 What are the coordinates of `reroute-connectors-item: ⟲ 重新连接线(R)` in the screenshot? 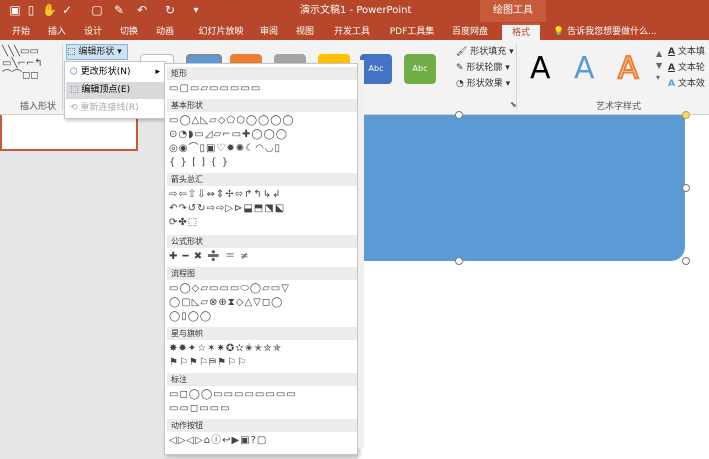 It's located at (115, 108).